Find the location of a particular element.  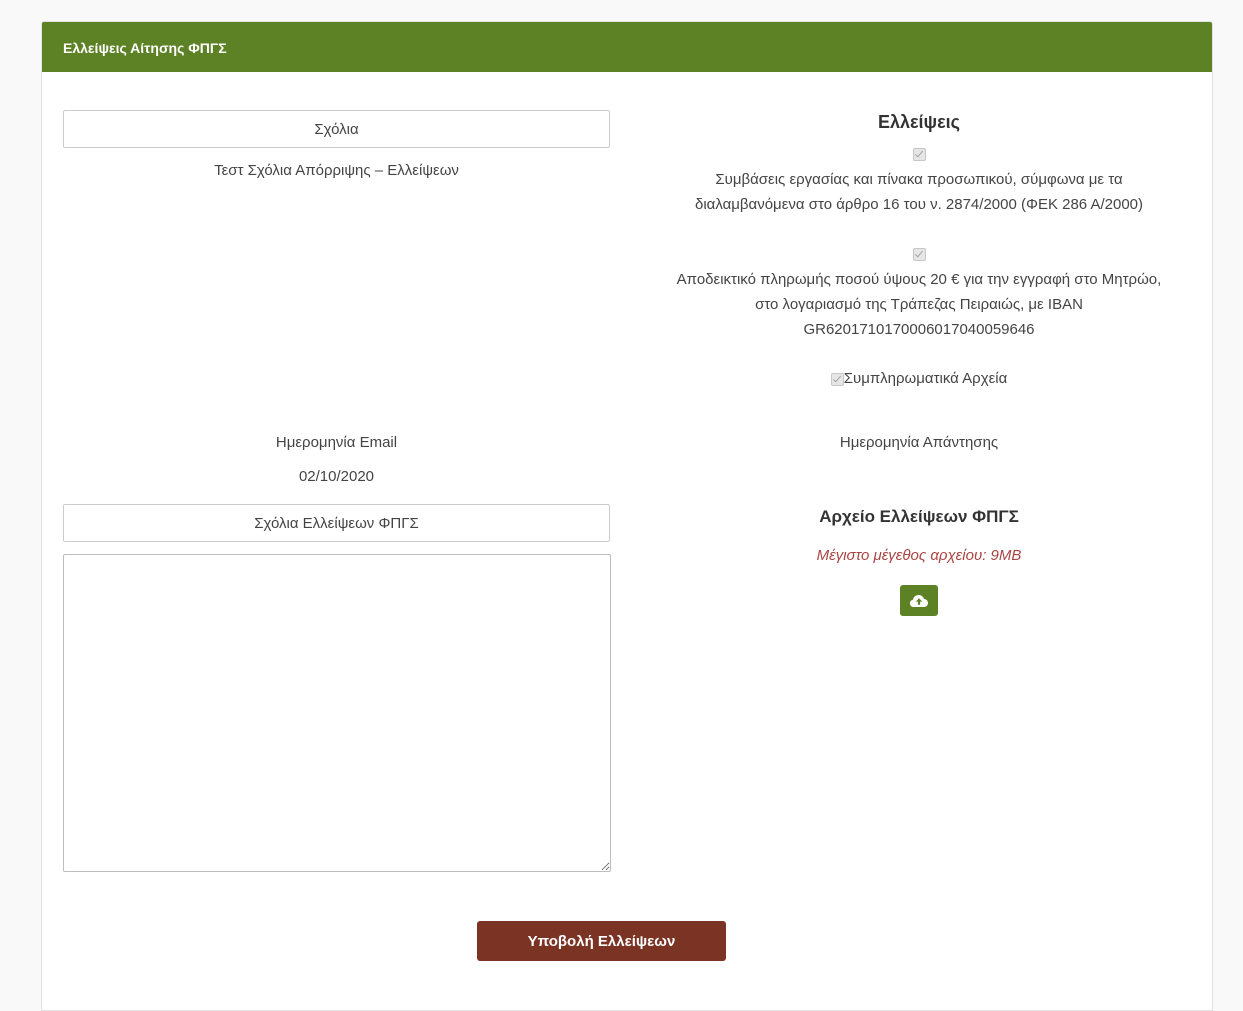

file-title: Αρχείο Ελλείψεων ΦΠΓΣ is located at coordinates (919, 516).